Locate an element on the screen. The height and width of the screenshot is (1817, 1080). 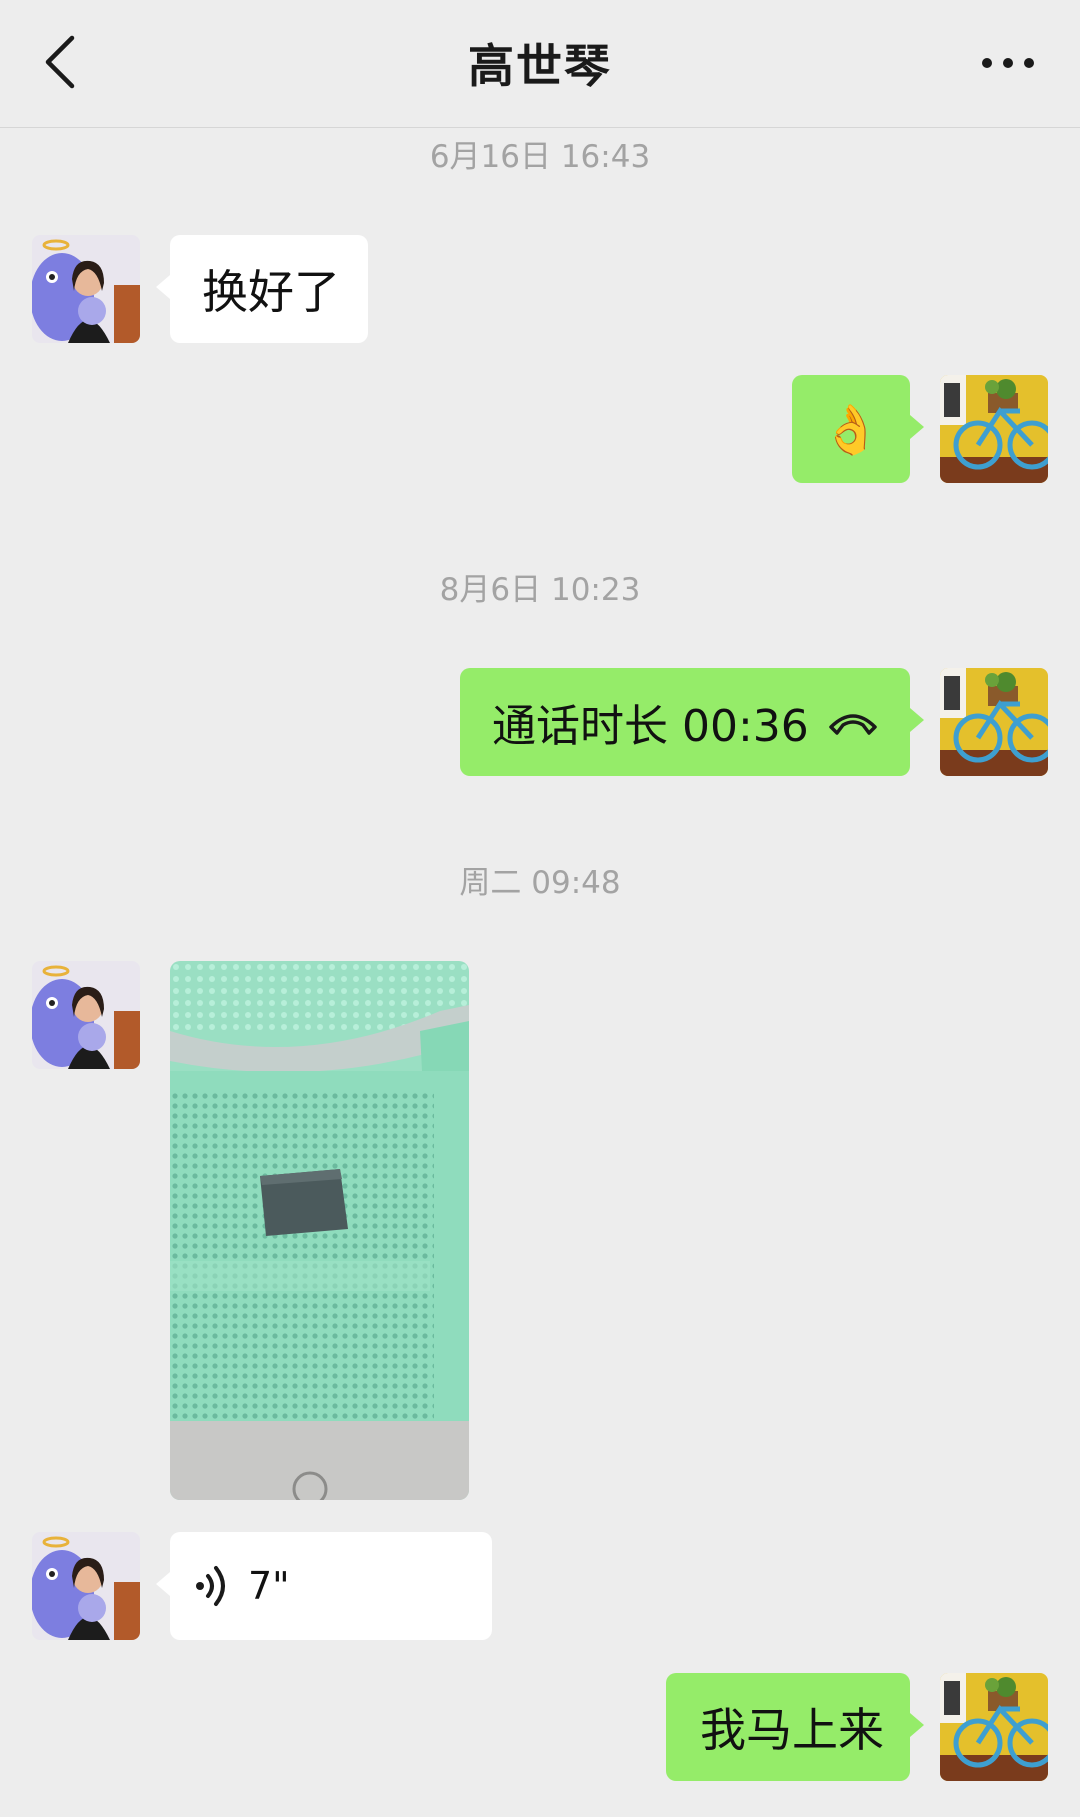
message-bubble-outgoing: 我马上来 is located at coordinates (795, 1727).